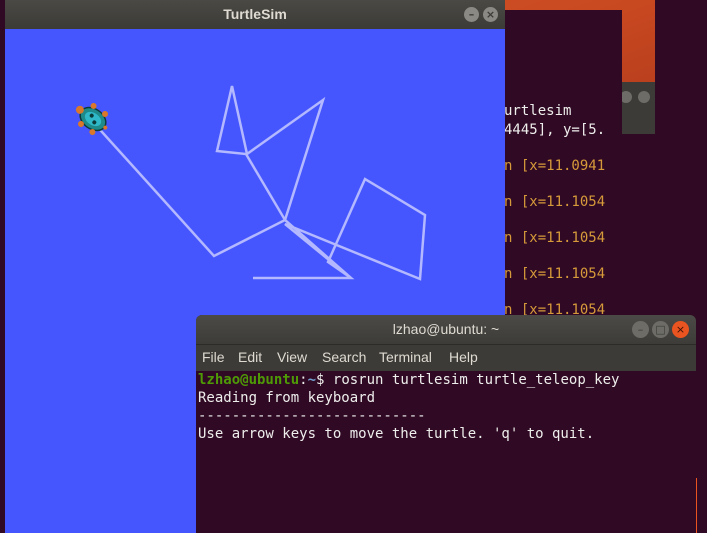 Image resolution: width=707 pixels, height=533 pixels. I want to click on menu-file: File, so click(213, 357).